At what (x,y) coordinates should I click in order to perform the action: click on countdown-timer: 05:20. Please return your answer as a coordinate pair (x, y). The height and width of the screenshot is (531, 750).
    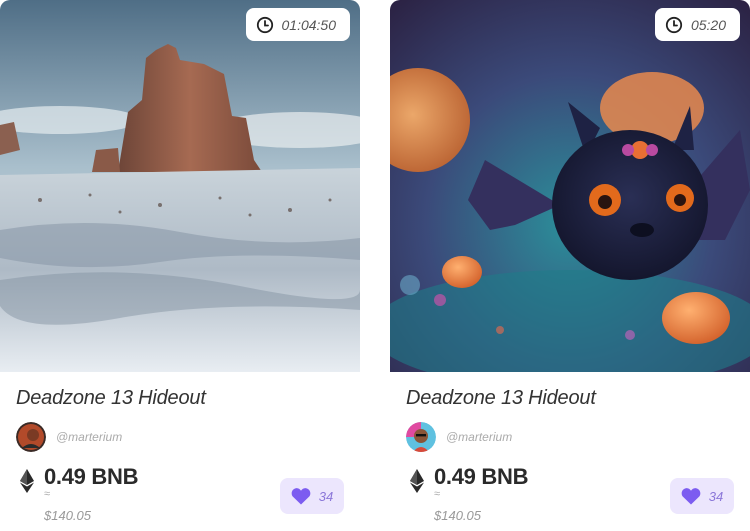
    Looking at the image, I should click on (697, 24).